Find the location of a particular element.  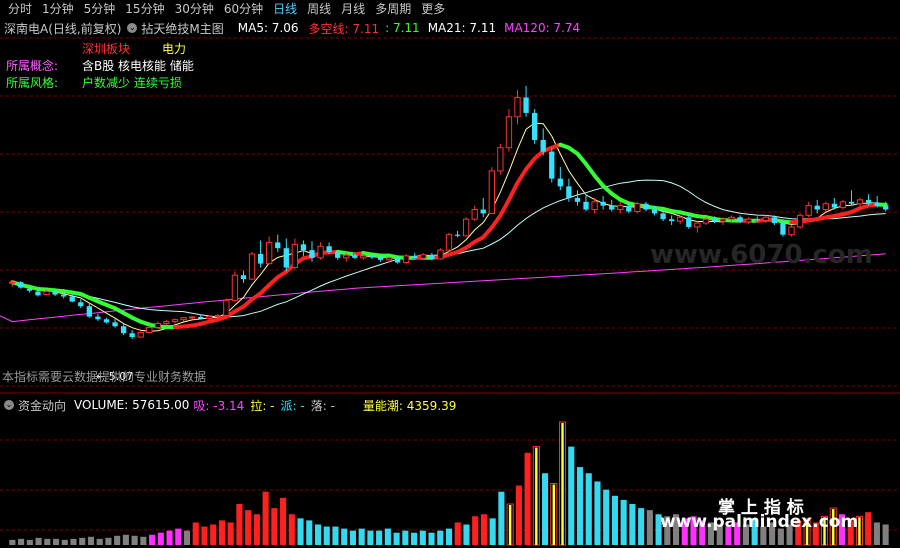

la-readout: 拉: - is located at coordinates (262, 405).